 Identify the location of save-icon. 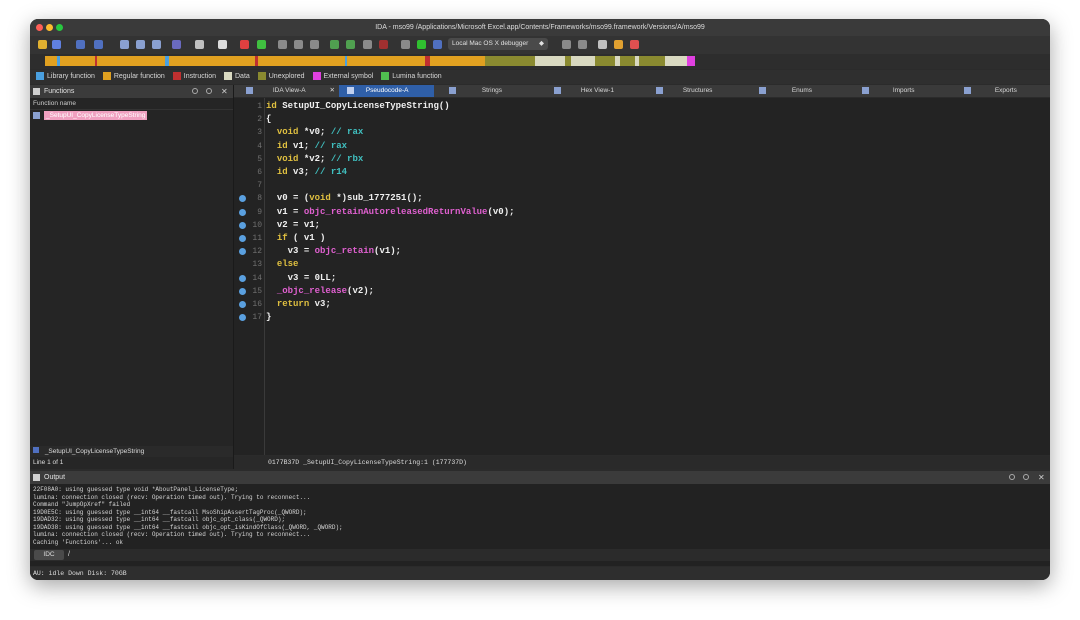
(56, 44).